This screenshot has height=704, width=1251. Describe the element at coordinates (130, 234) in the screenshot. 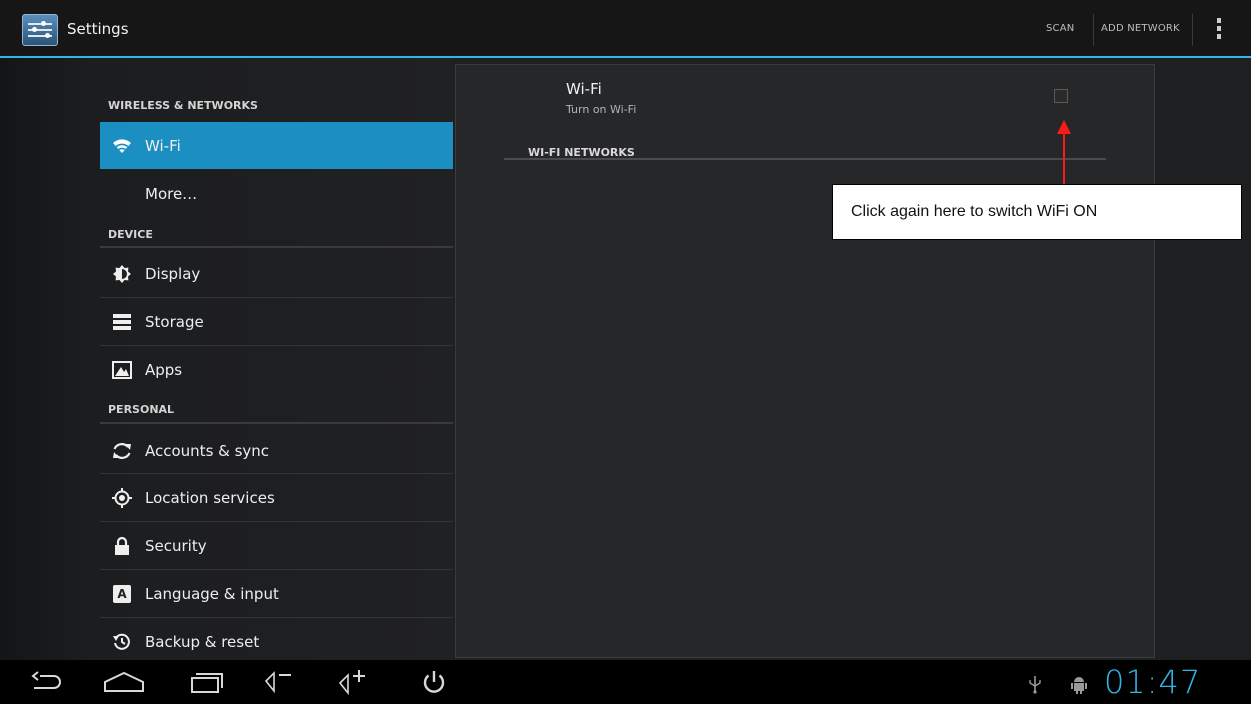

I see `section-header-device: DEVICE` at that location.